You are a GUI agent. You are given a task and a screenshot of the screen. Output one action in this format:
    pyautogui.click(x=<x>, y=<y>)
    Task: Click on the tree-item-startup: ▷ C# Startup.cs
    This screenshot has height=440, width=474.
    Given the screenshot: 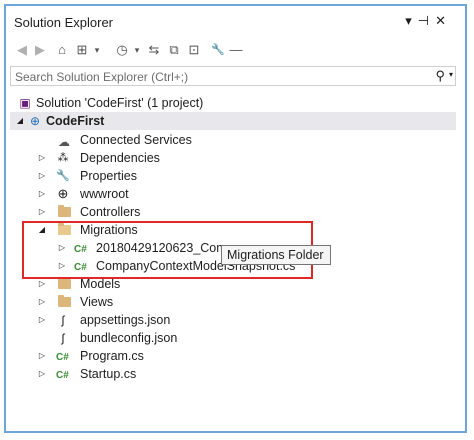 What is the action you would take?
    pyautogui.click(x=233, y=374)
    